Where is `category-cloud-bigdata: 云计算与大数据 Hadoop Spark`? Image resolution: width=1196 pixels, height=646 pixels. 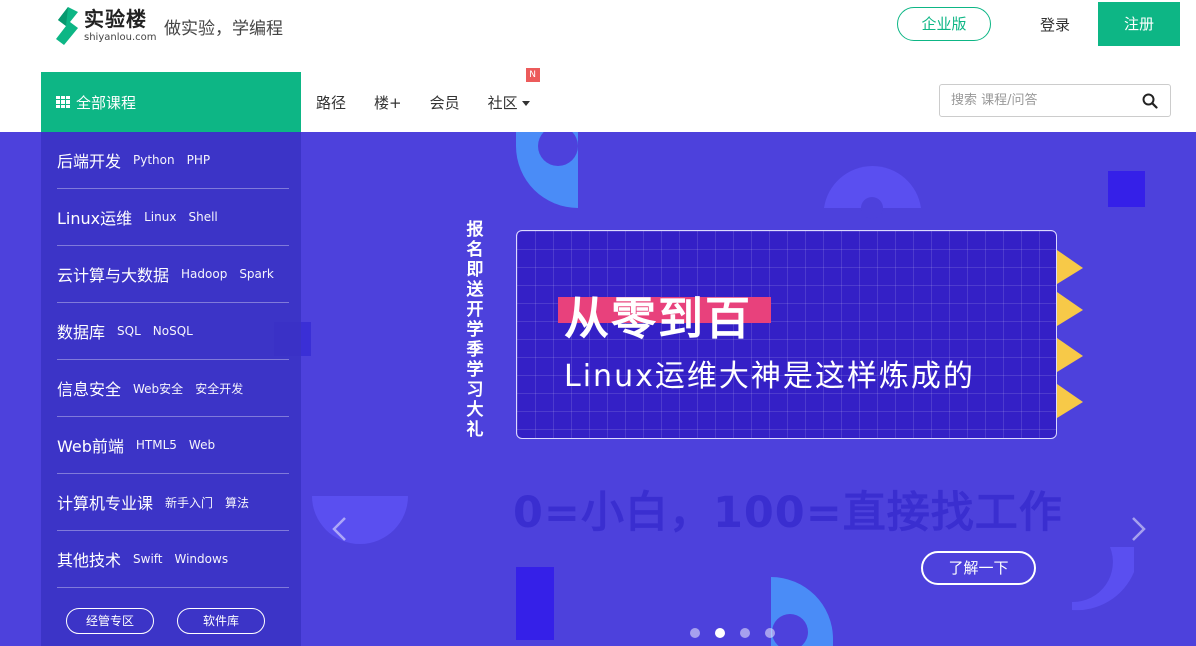
category-cloud-bigdata: 云计算与大数据 Hadoop Spark is located at coordinates (173, 274).